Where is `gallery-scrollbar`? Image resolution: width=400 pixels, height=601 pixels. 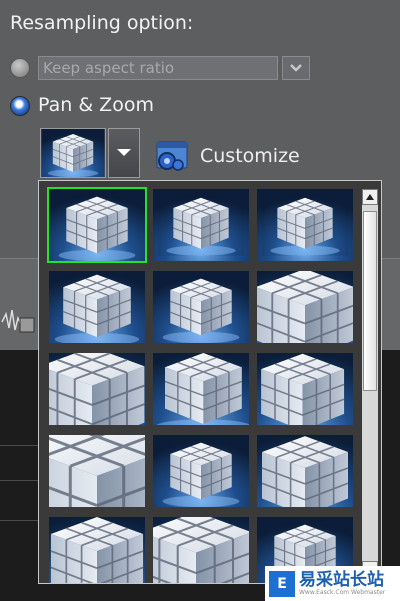 gallery-scrollbar is located at coordinates (370, 383).